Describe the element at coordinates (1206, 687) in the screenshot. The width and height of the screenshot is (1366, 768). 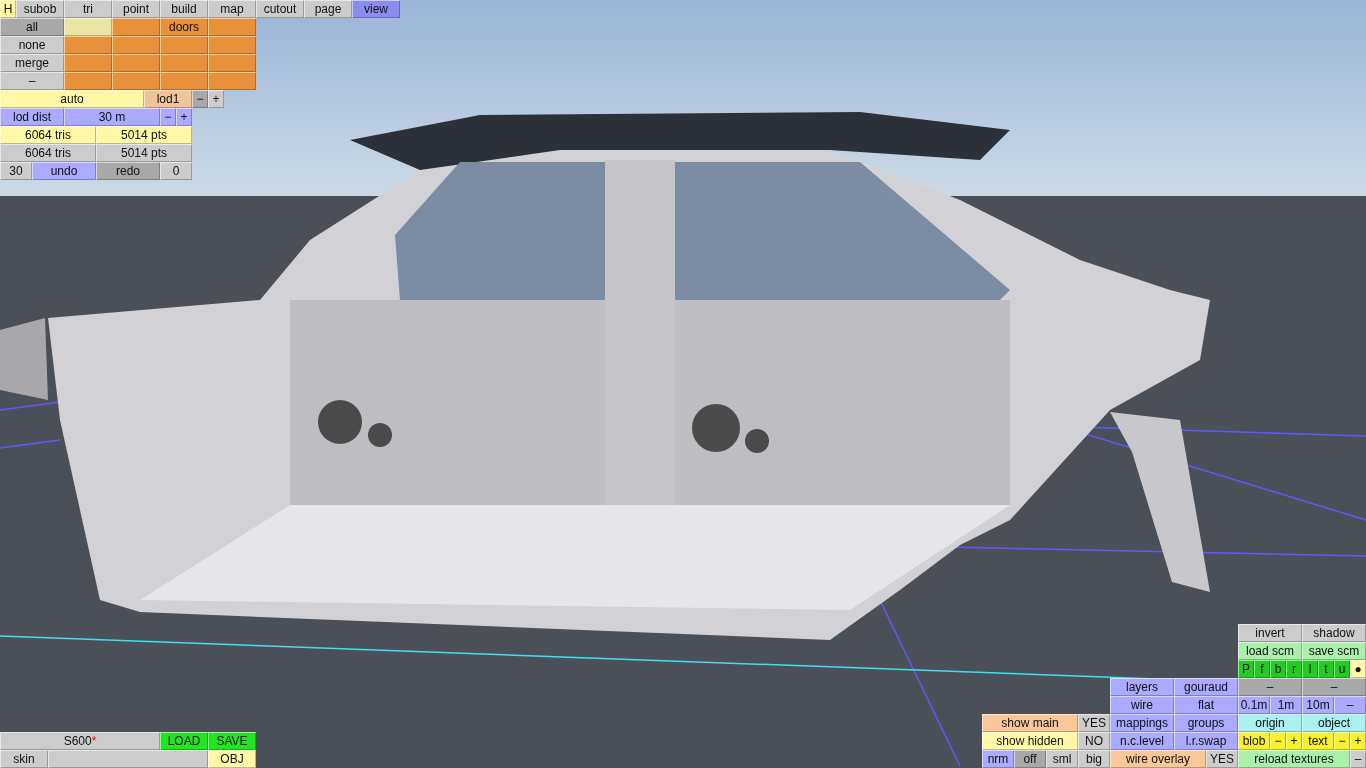
I see `panel-button: gouraud` at that location.